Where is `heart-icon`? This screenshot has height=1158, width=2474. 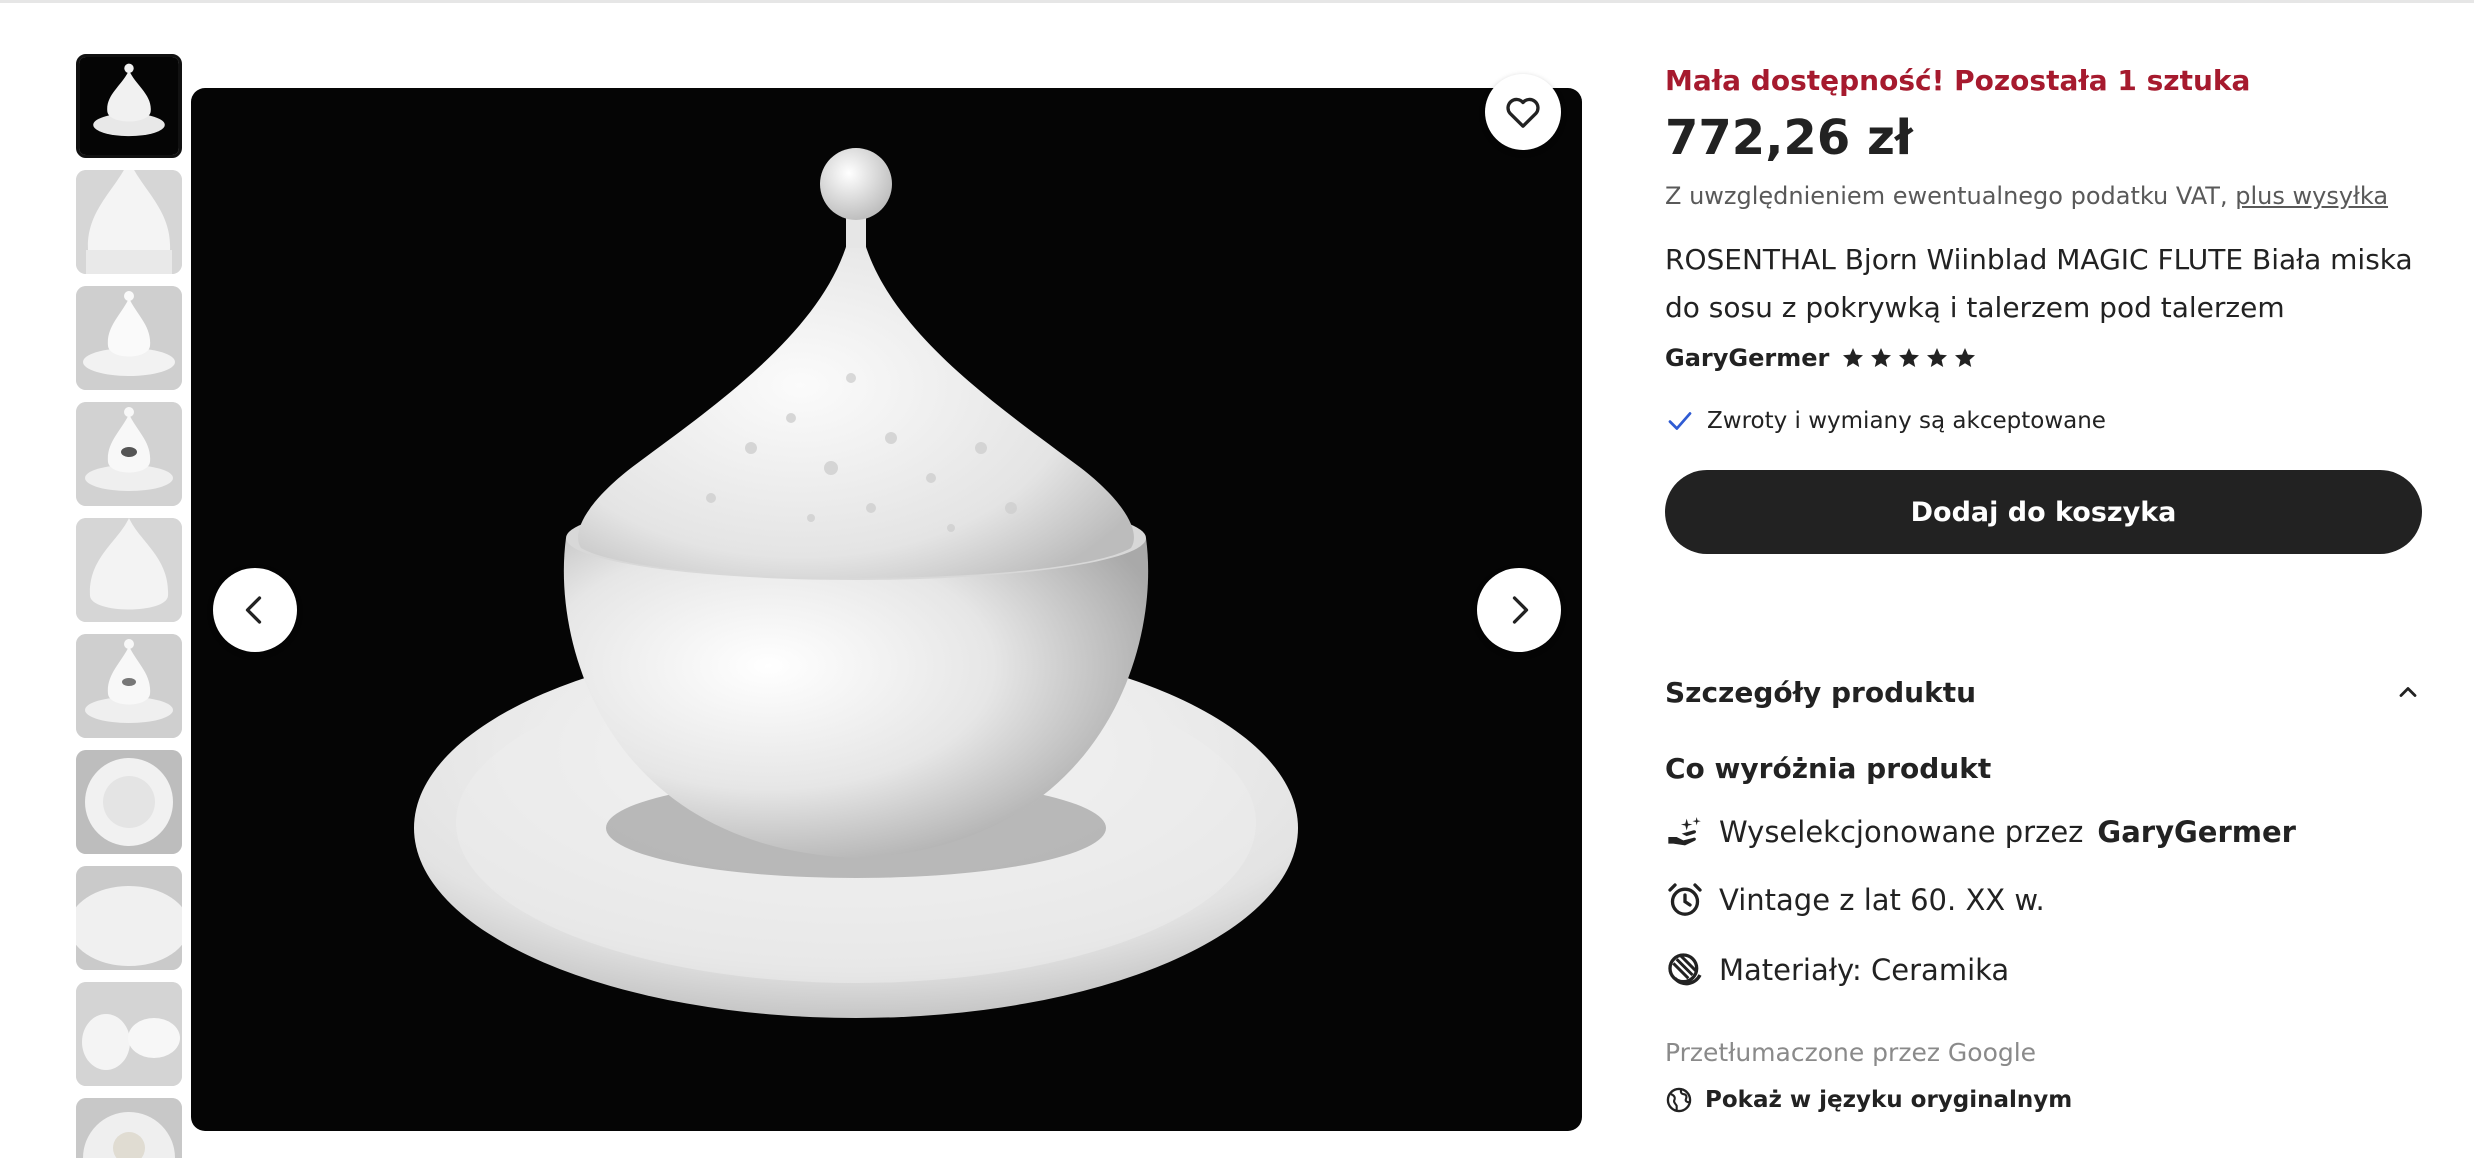 heart-icon is located at coordinates (1523, 112).